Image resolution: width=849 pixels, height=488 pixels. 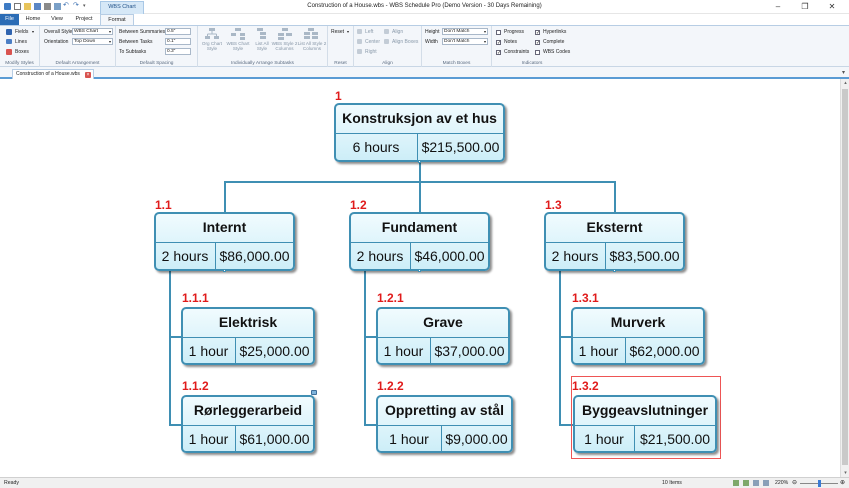 What do you see at coordinates (794, 482) in the screenshot?
I see `zoom-out-icon: ⊖` at bounding box center [794, 482].